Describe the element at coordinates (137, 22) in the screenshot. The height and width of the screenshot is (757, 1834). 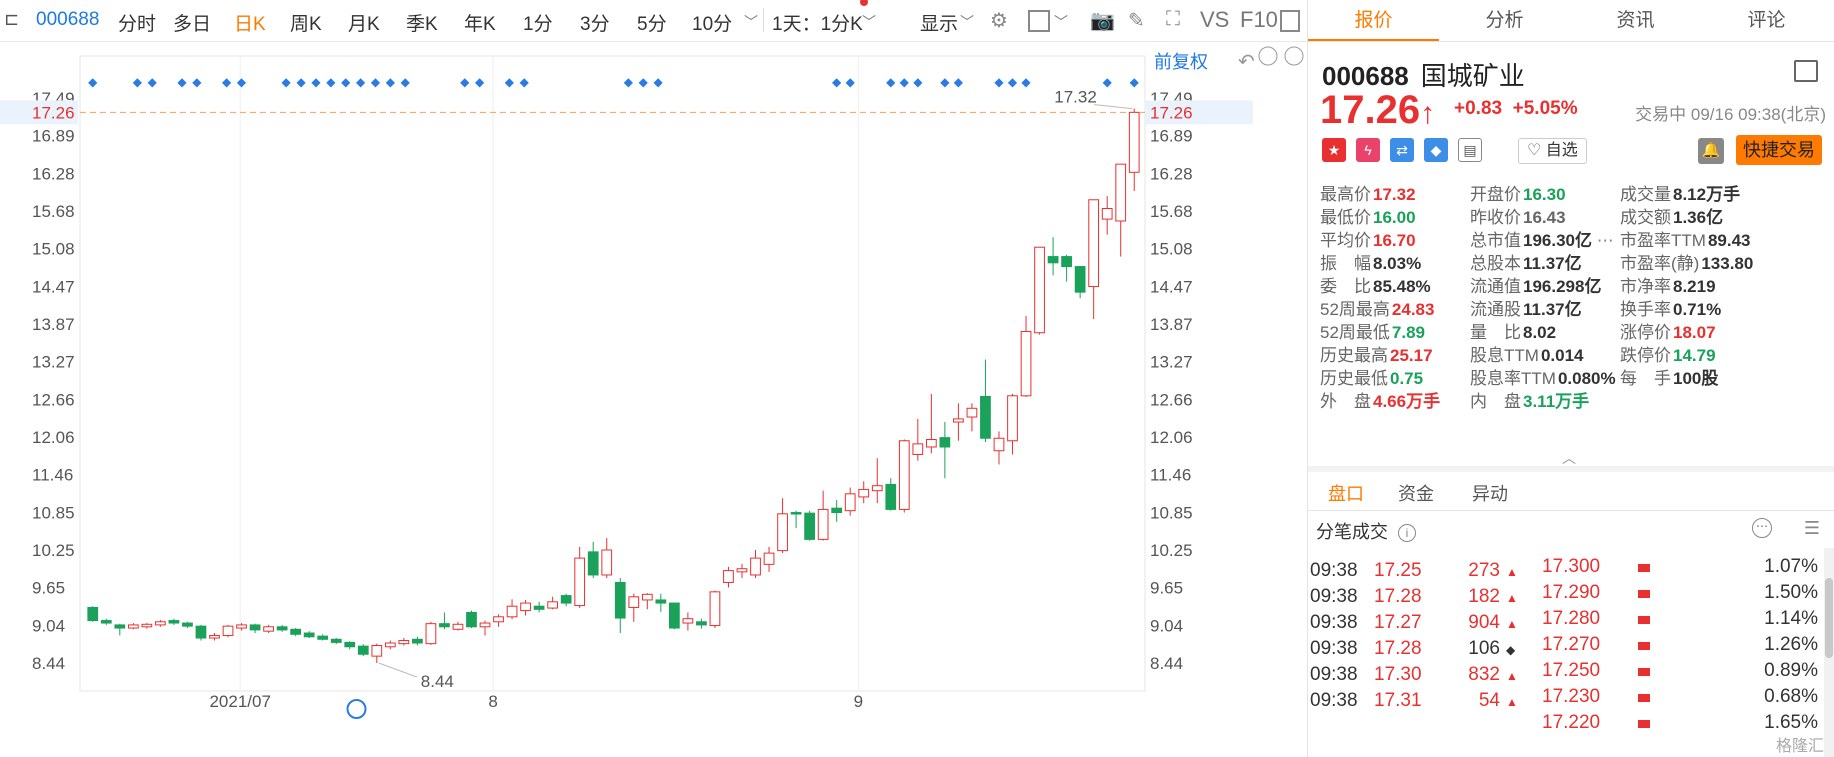
I see `period-intraday: 分时` at that location.